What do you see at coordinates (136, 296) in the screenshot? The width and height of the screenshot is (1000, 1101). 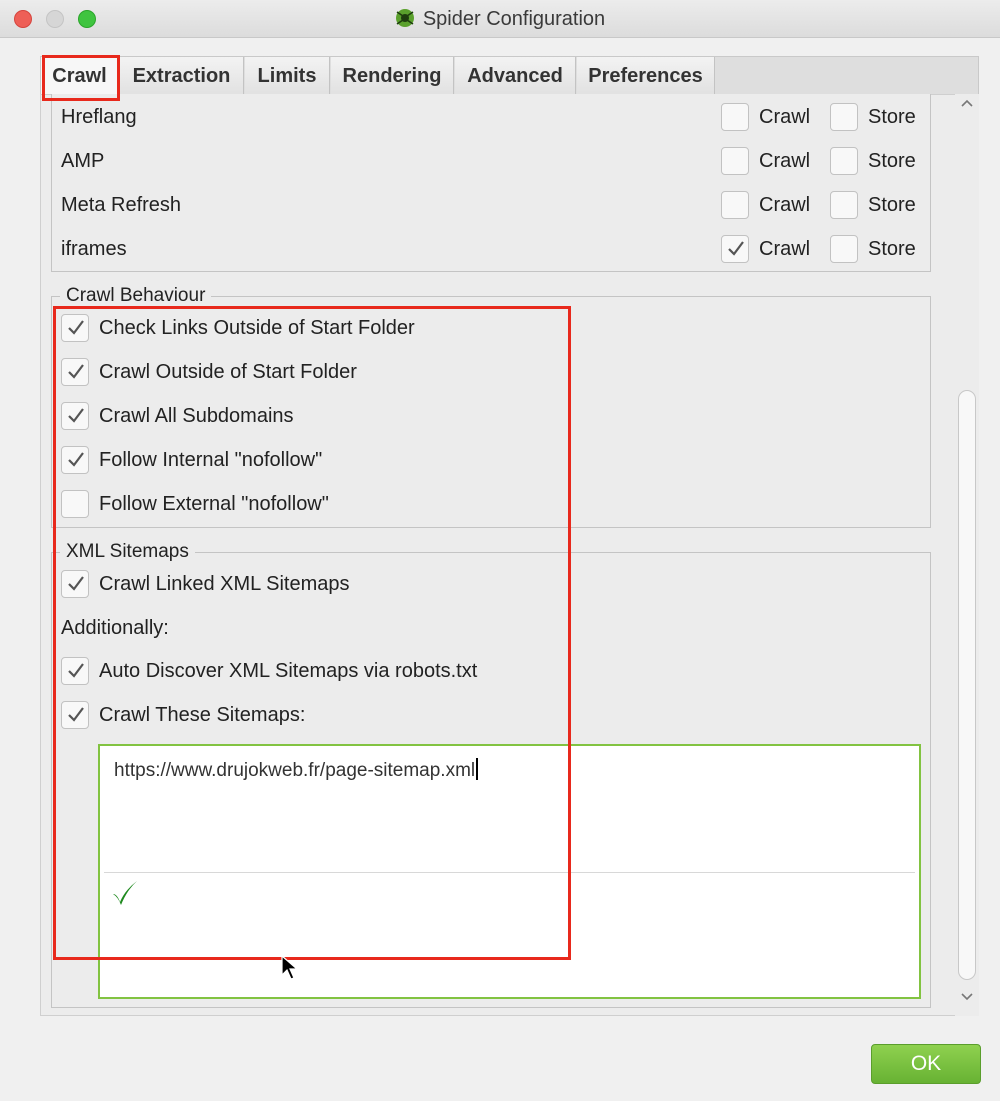 I see `crawl-behaviour-title: Crawl Behaviour` at bounding box center [136, 296].